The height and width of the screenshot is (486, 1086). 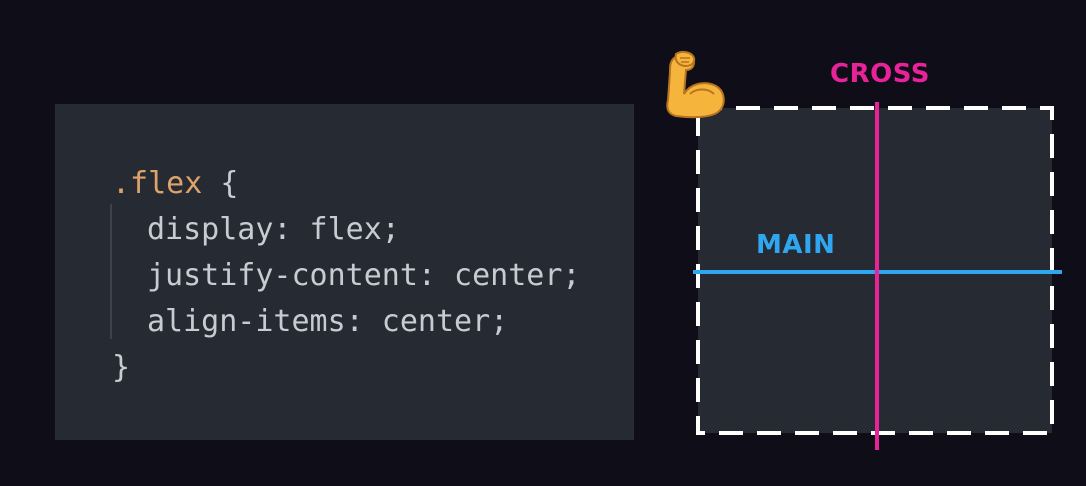 What do you see at coordinates (273, 229) in the screenshot?
I see `code-declaration: display: flex;` at bounding box center [273, 229].